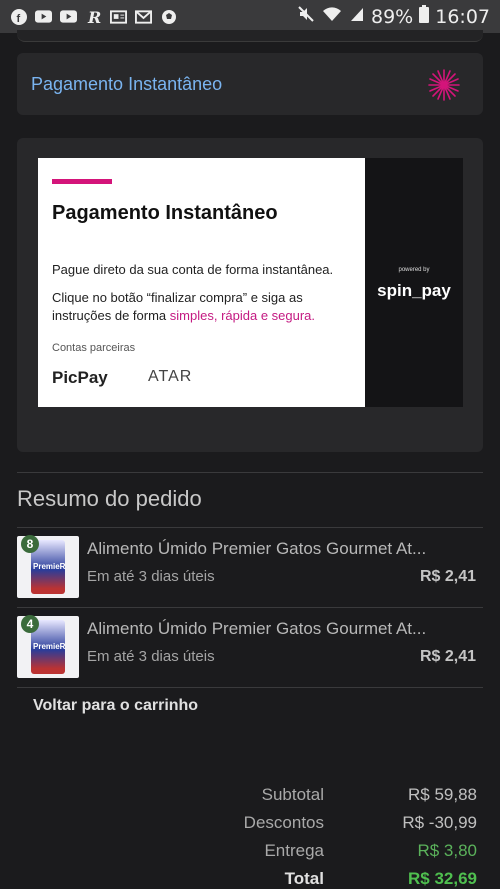  Describe the element at coordinates (250, 527) in the screenshot. I see `summary-divider` at that location.